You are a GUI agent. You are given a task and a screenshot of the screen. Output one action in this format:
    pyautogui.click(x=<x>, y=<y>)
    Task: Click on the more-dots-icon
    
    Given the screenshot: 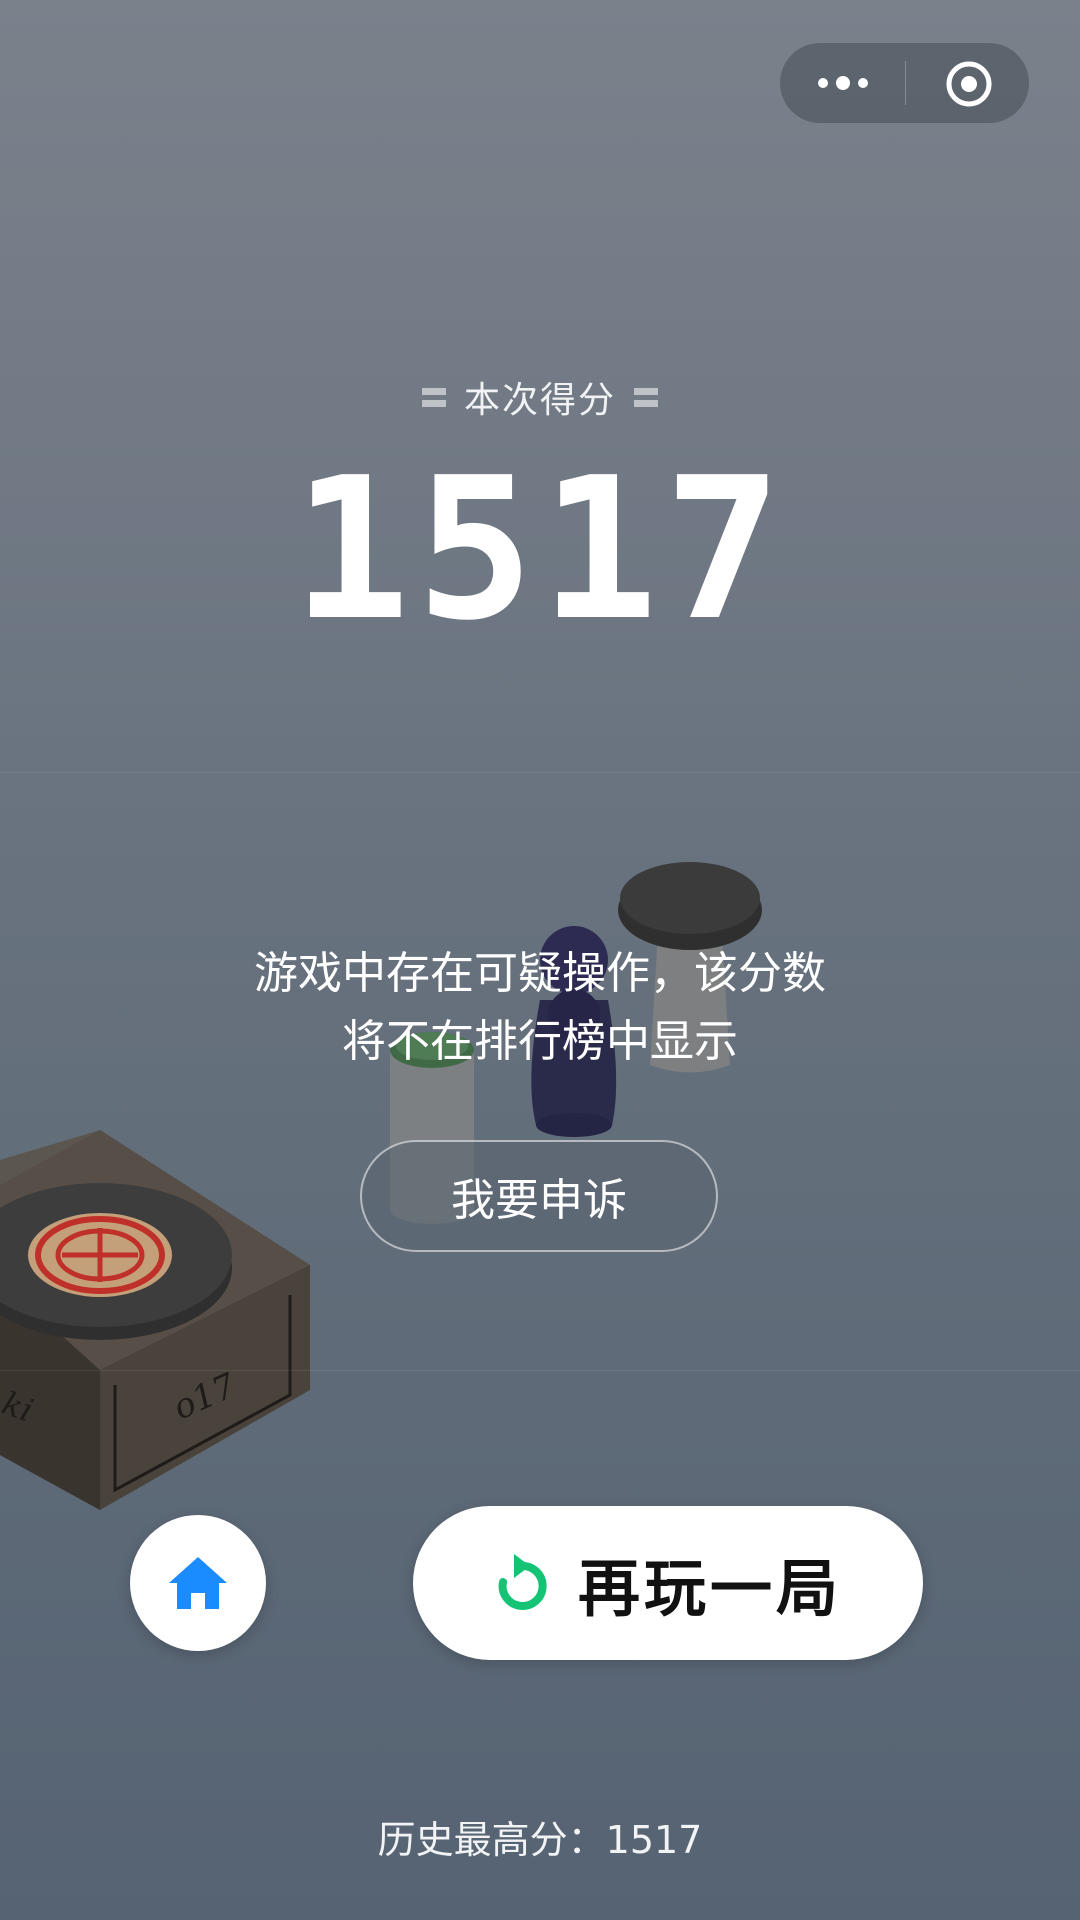 What is the action you would take?
    pyautogui.click(x=843, y=83)
    